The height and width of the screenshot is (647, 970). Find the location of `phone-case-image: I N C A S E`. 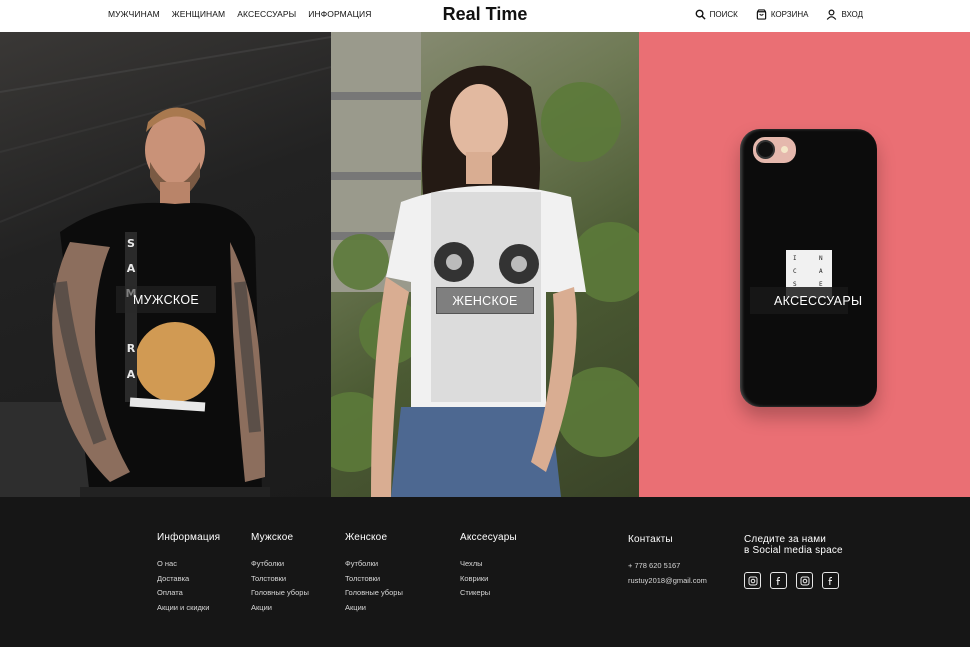

phone-case-image: I N C A S E is located at coordinates (808, 268).